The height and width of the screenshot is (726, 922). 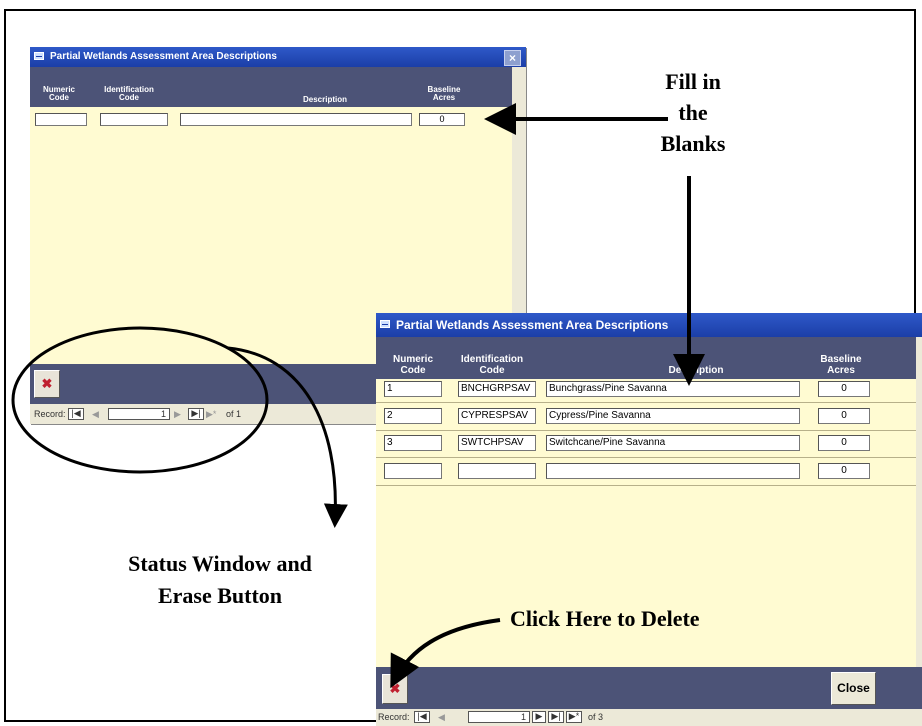 I want to click on arrow-to-status-label, so click(x=287, y=437).